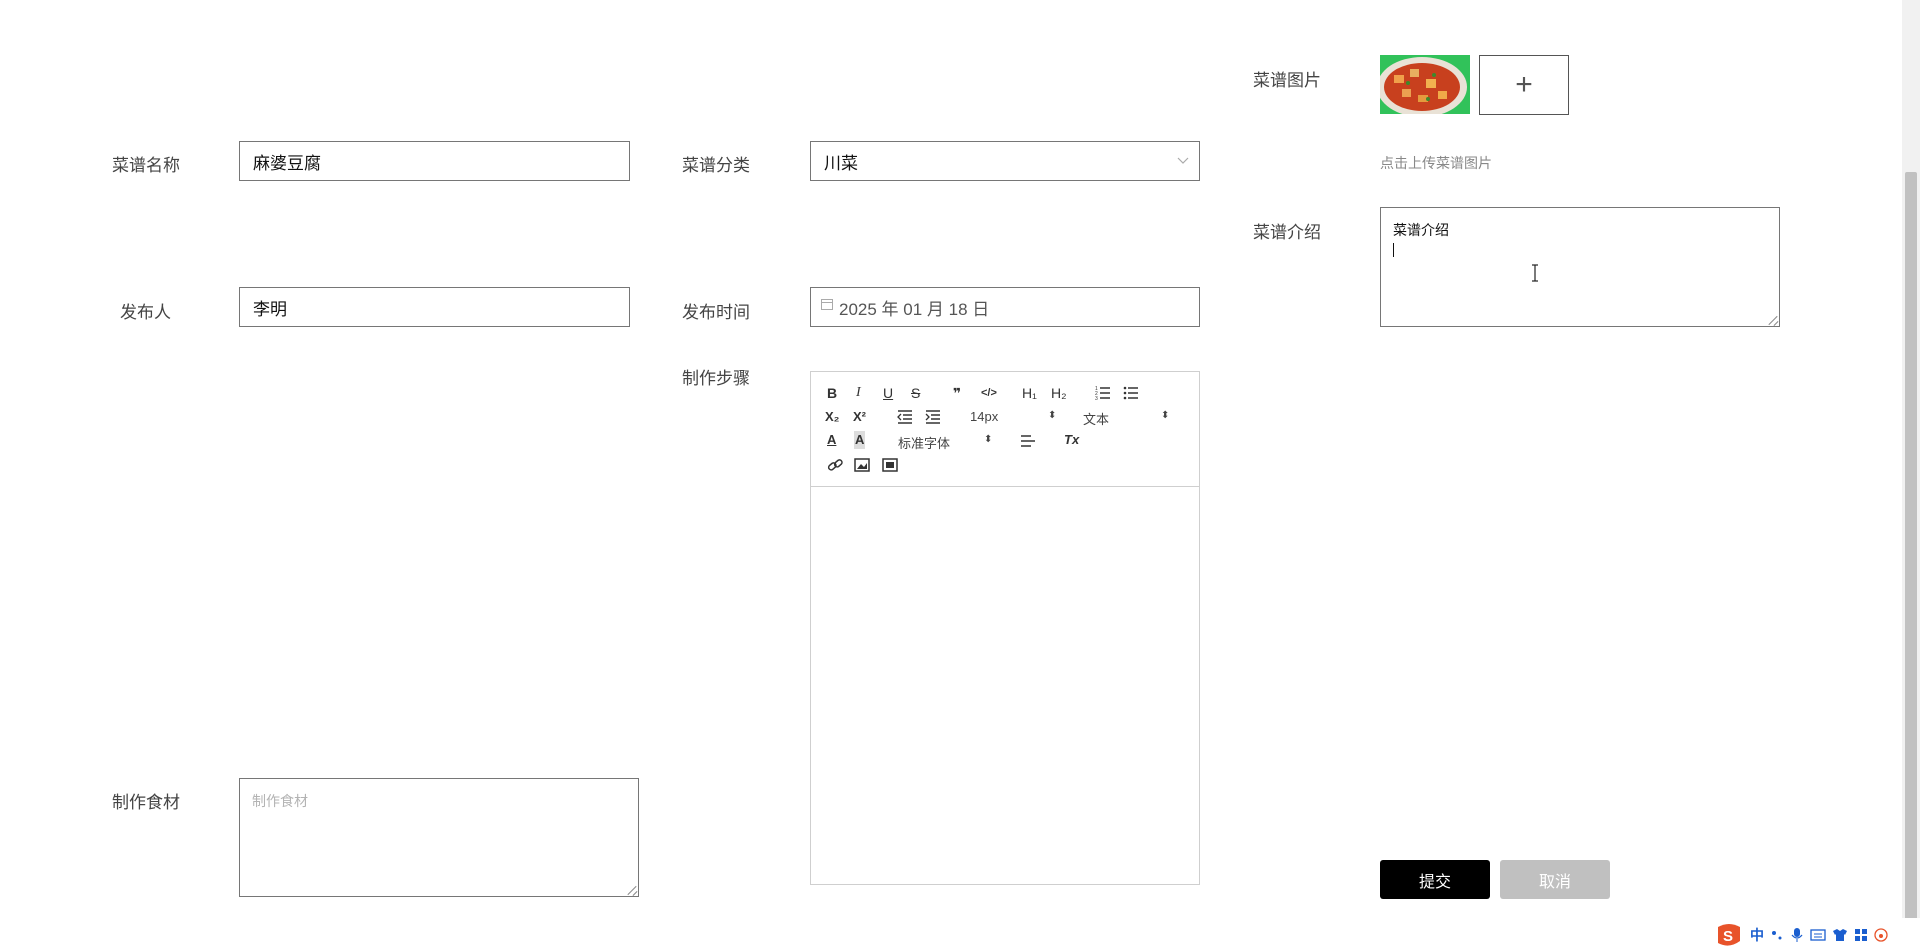 Image resolution: width=1920 pixels, height=952 pixels. What do you see at coordinates (270, 309) in the screenshot?
I see `publisher-value: 李明` at bounding box center [270, 309].